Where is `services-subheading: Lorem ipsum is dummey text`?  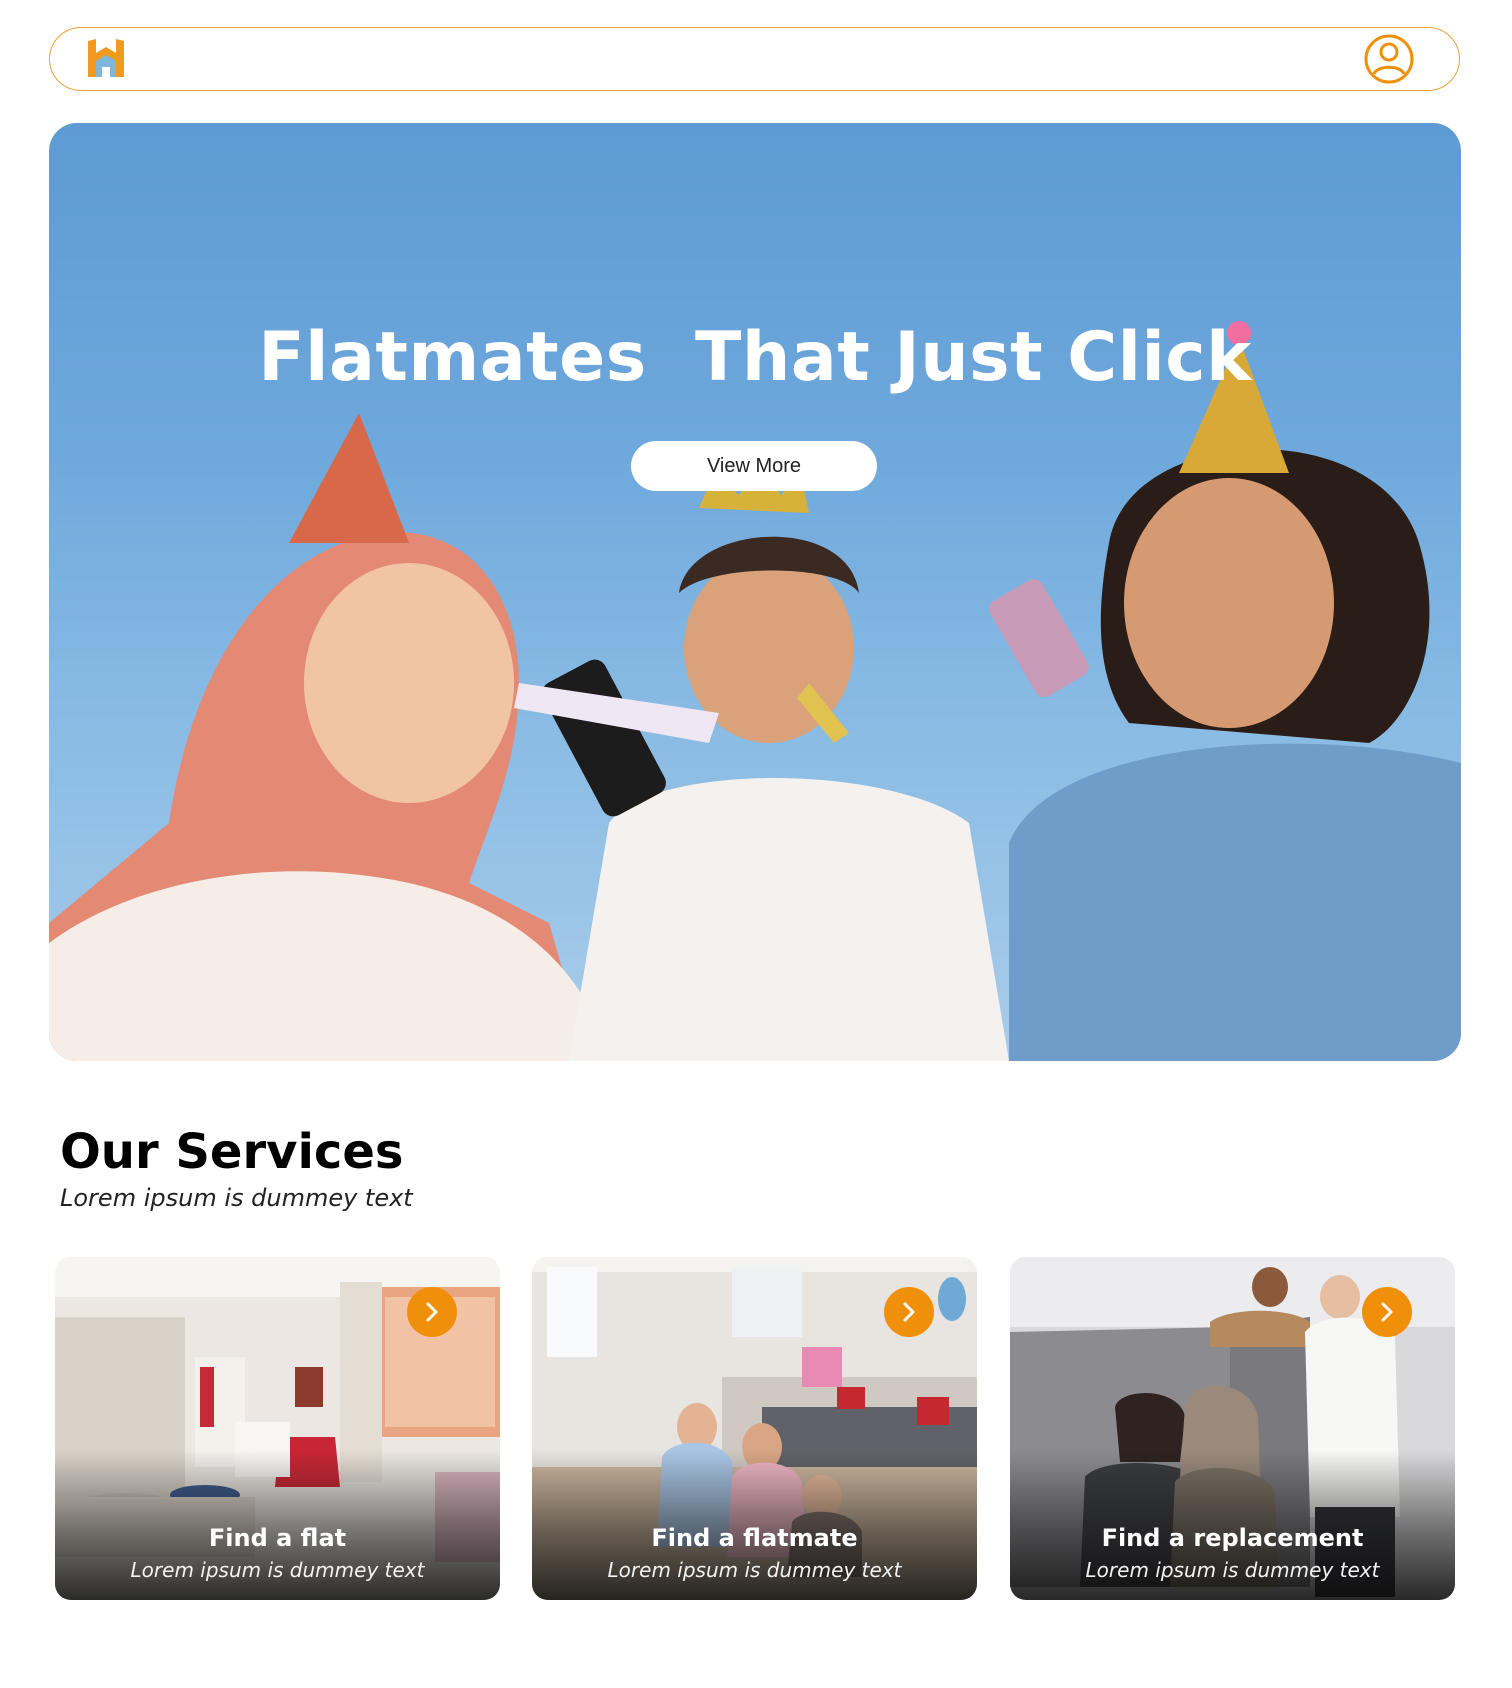
services-subheading: Lorem ipsum is dummey text is located at coordinates (236, 1198).